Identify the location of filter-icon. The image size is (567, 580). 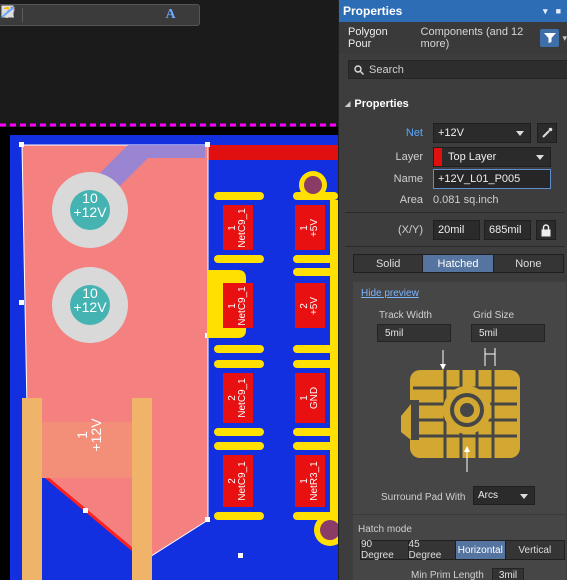
(549, 38).